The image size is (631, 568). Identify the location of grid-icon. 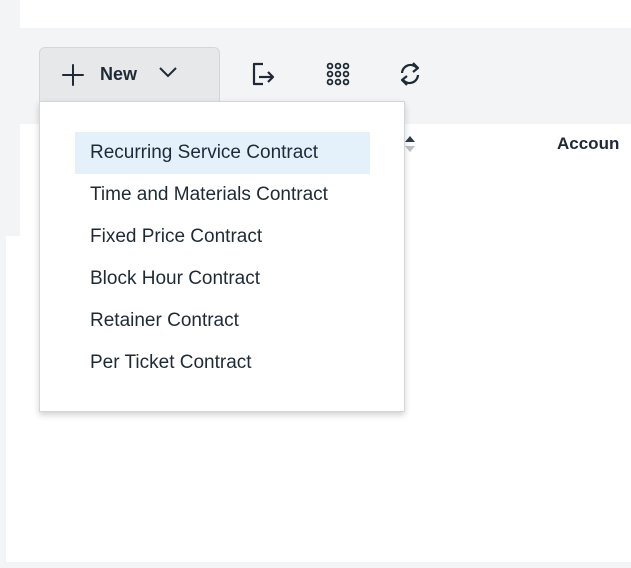
(338, 74).